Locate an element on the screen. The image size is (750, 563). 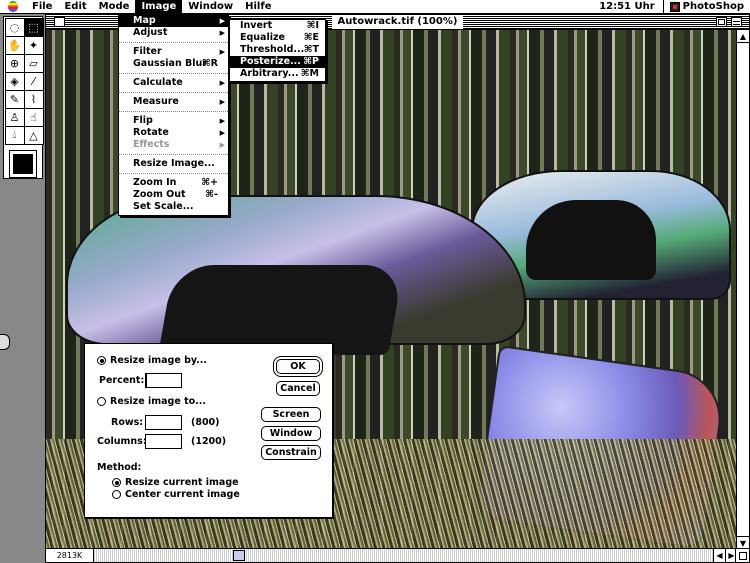
foreground-color is located at coordinates (23, 164).